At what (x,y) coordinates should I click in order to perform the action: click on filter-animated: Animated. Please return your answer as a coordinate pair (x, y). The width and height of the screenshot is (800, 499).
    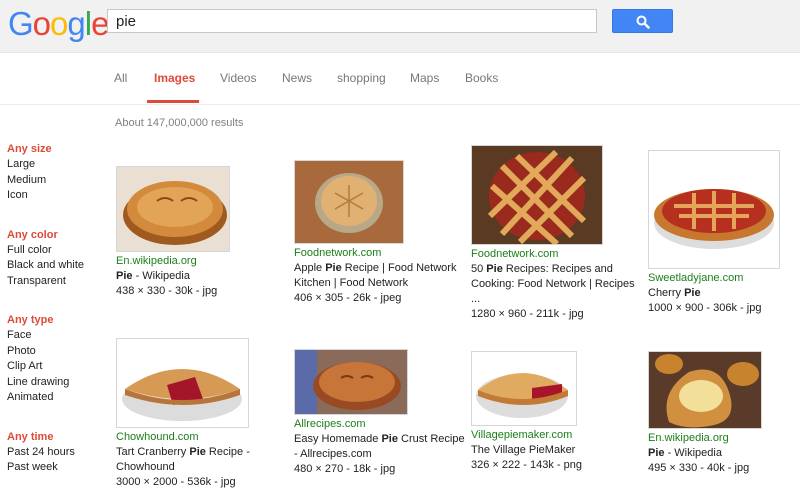
    Looking at the image, I should click on (45, 398).